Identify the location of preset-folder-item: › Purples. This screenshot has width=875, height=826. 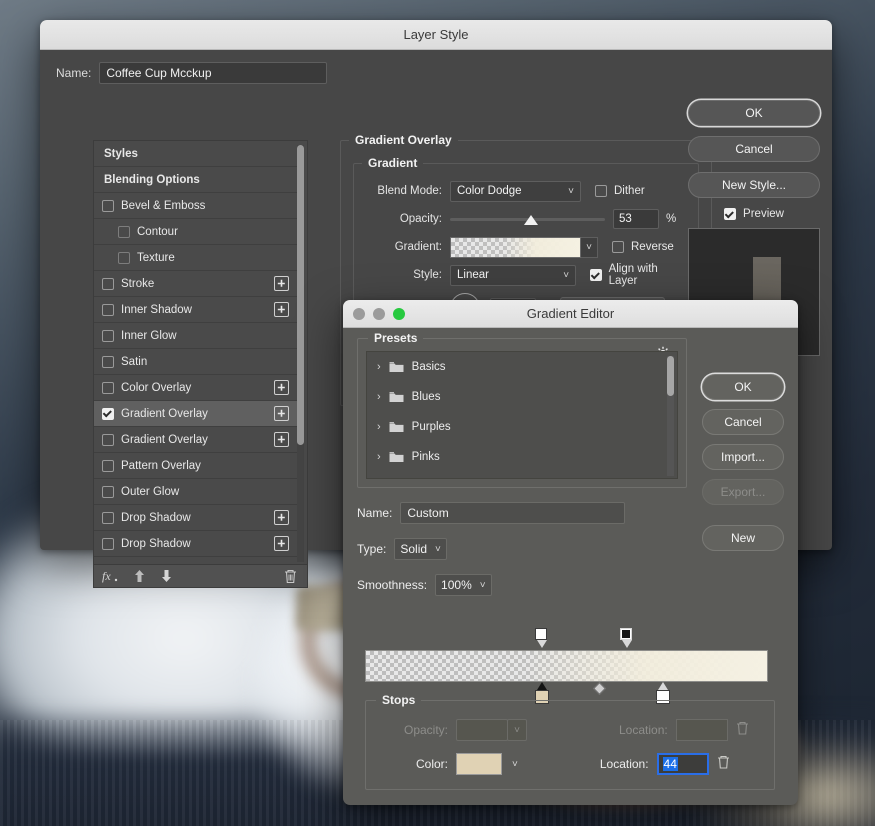
(522, 427).